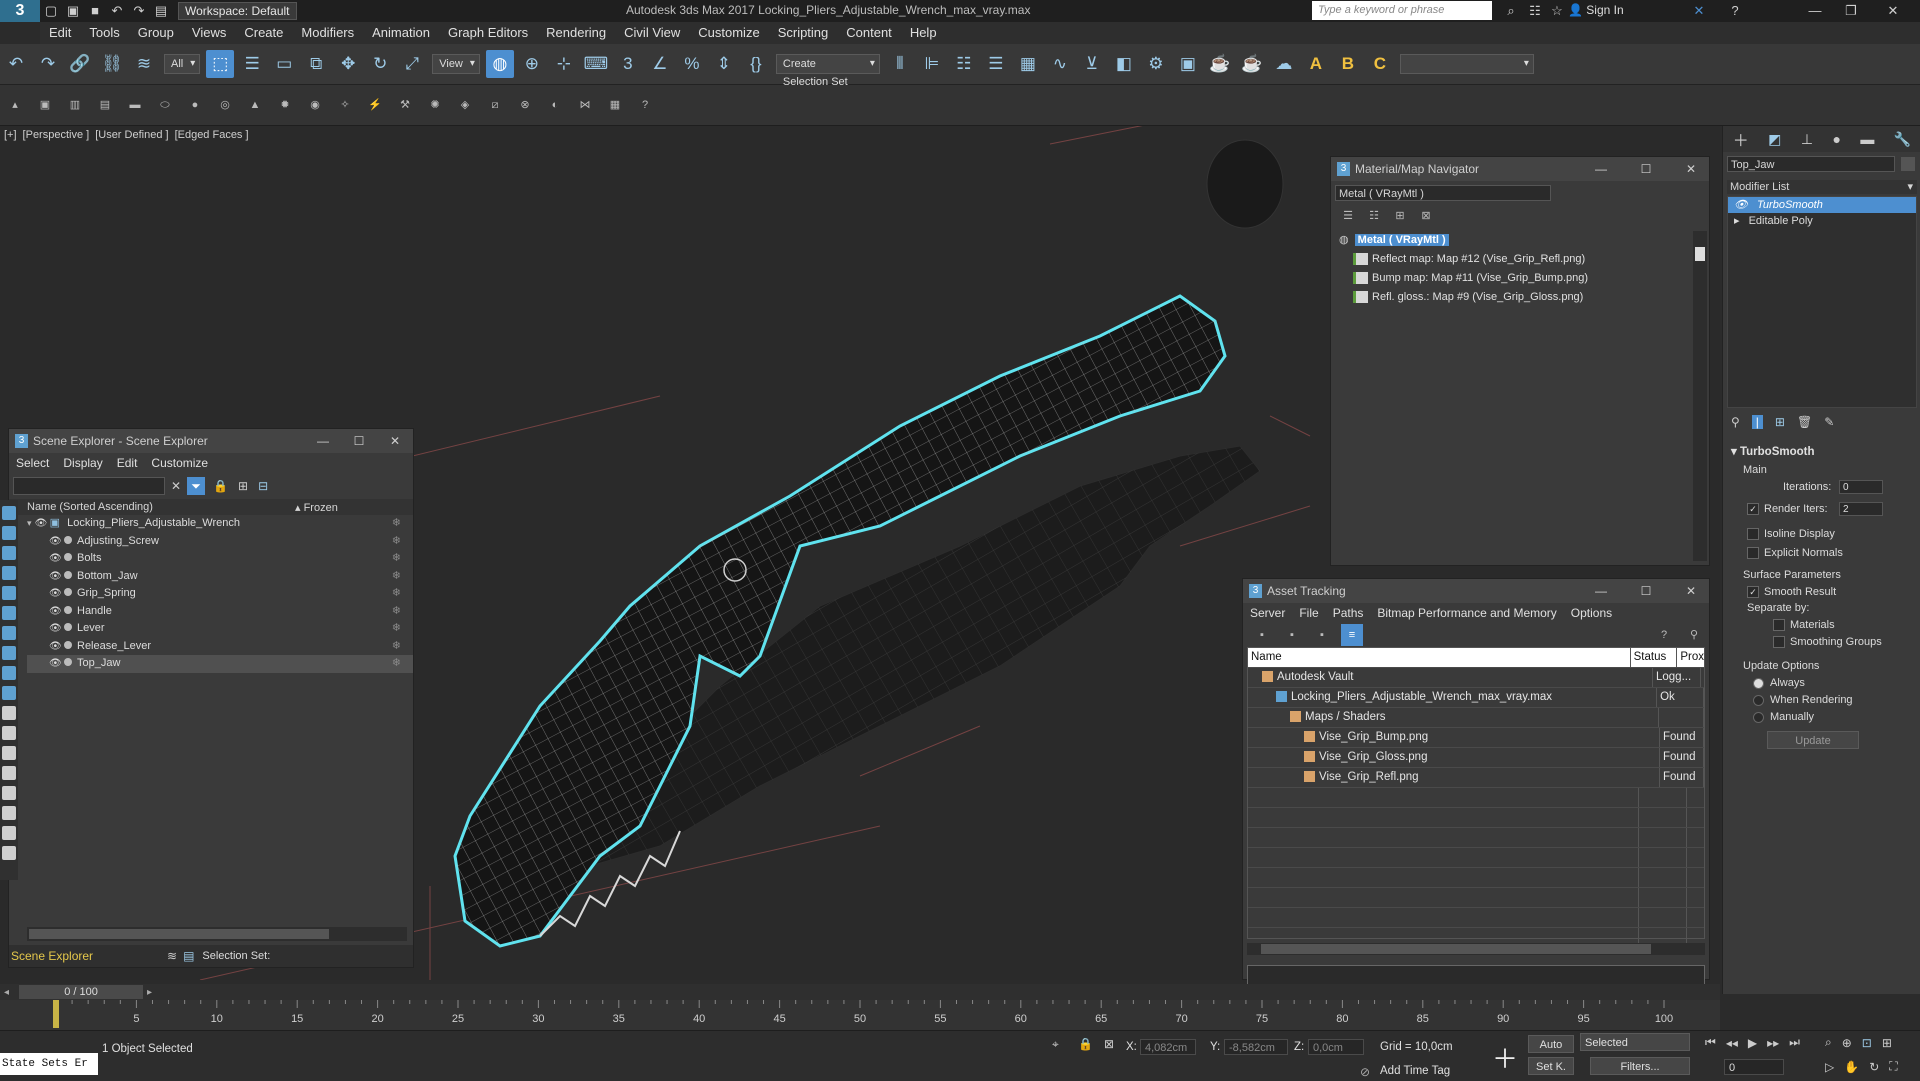 This screenshot has height=1081, width=1920. What do you see at coordinates (1774, 139) in the screenshot?
I see `modify-tab-icon: ◩` at bounding box center [1774, 139].